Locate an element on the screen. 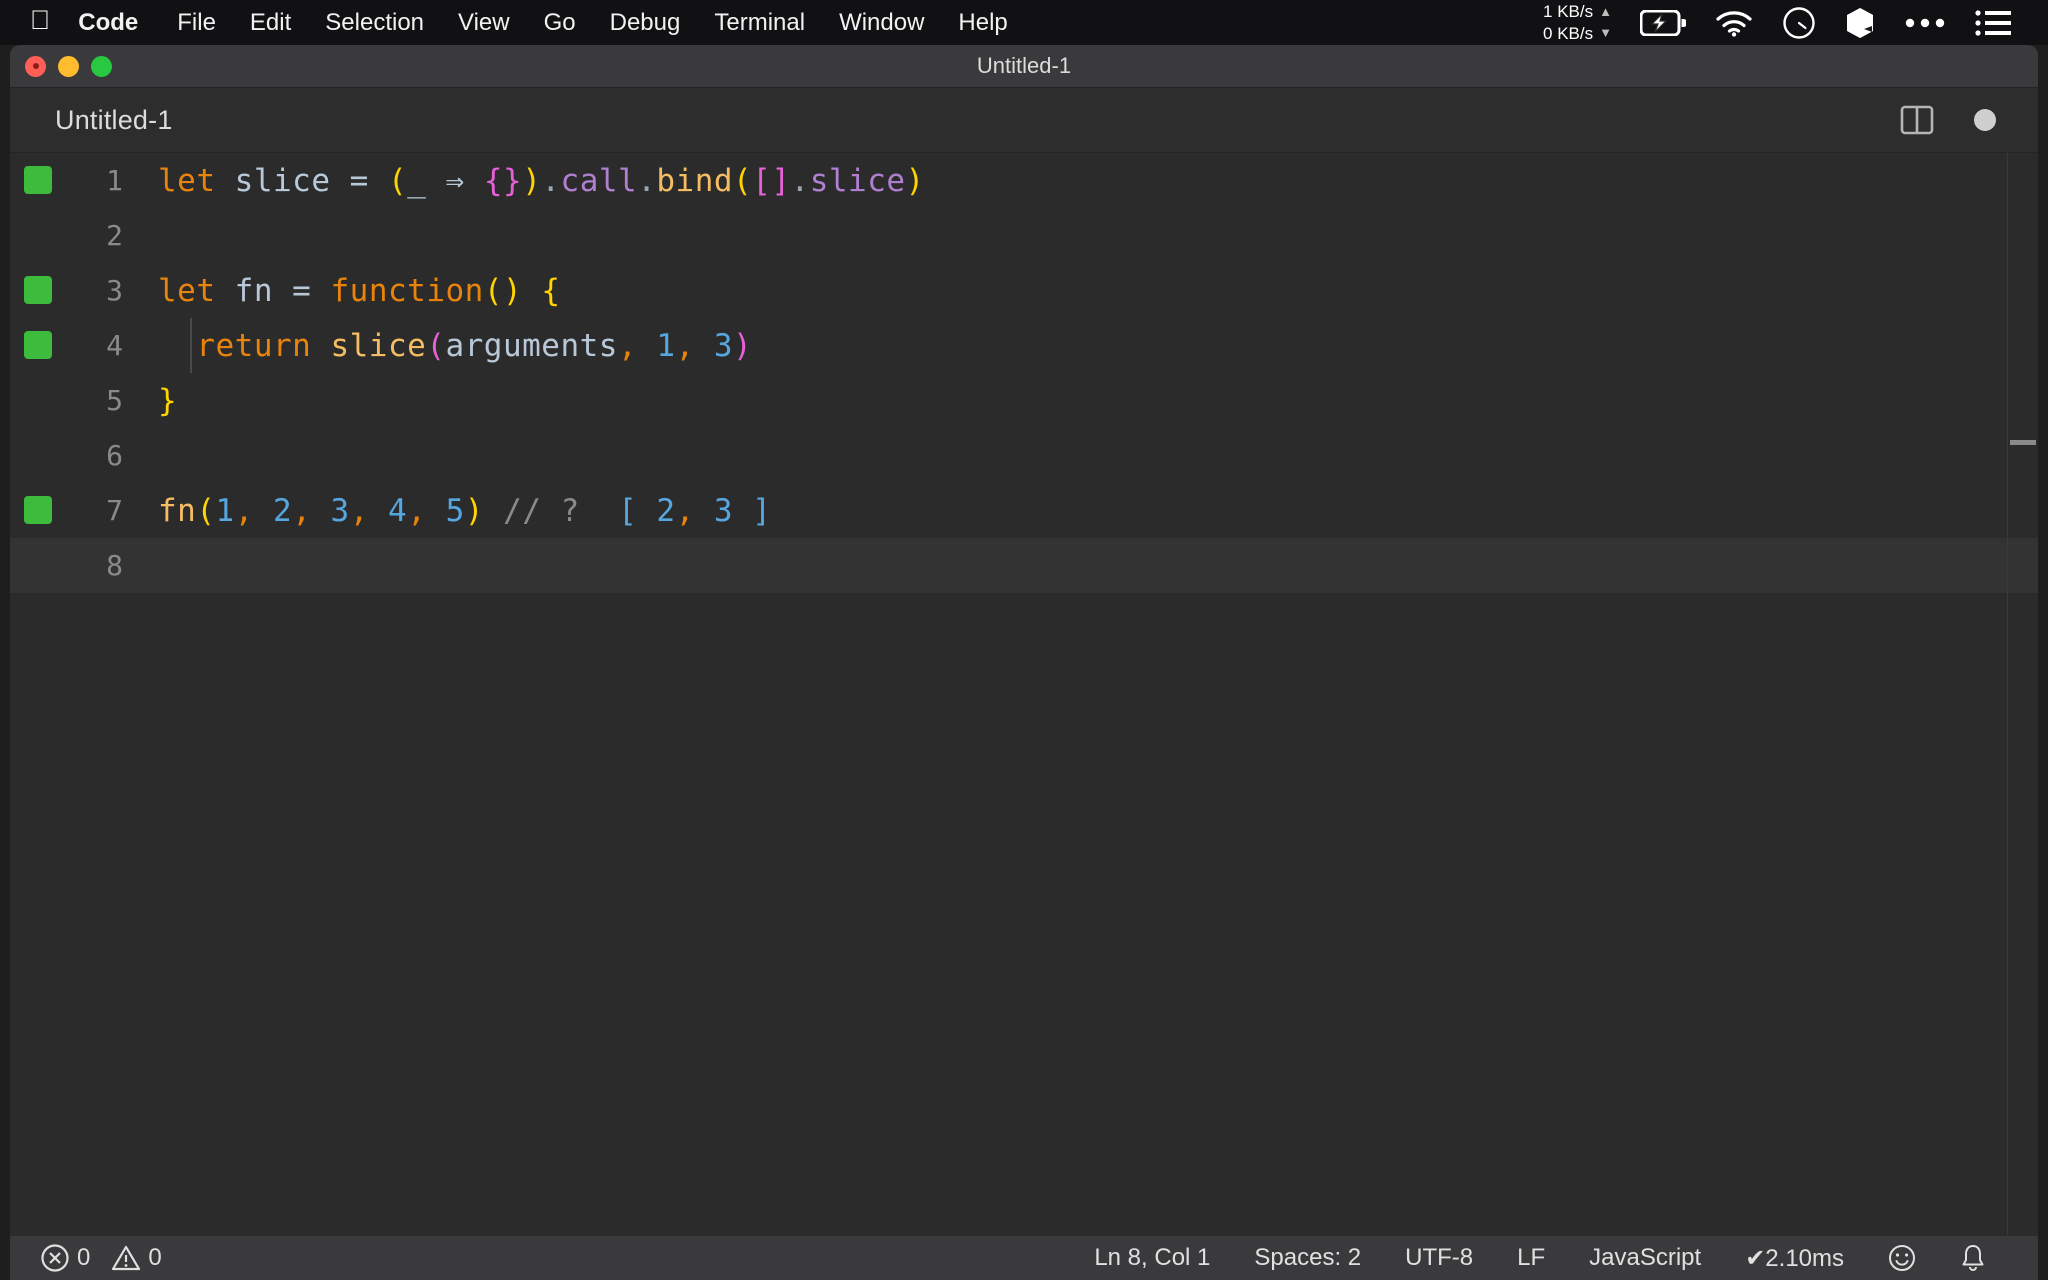  editor-line-6: 6 is located at coordinates (1024, 455).